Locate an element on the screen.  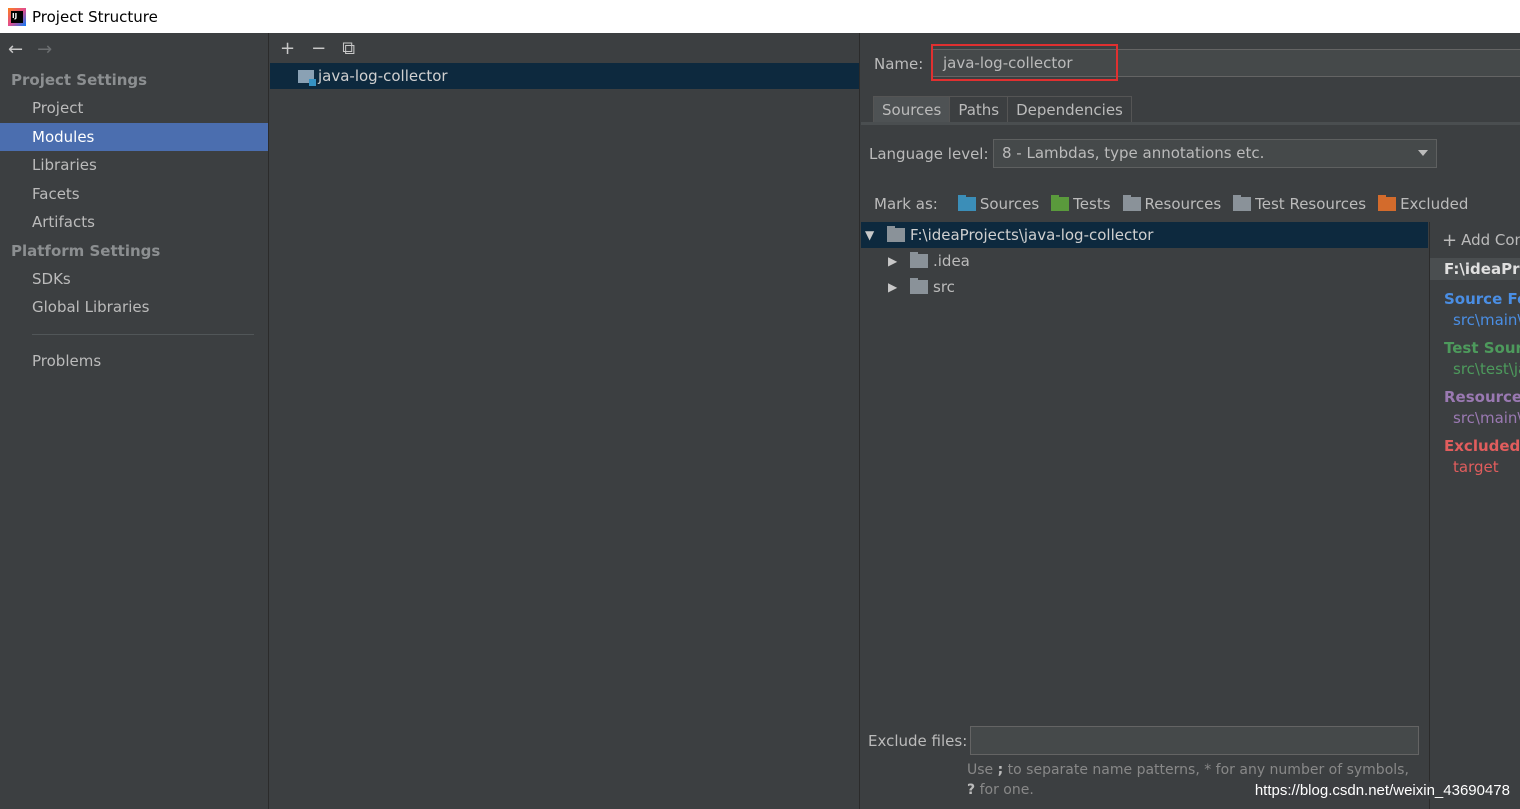
sidebar-divider is located at coordinates (143, 334).